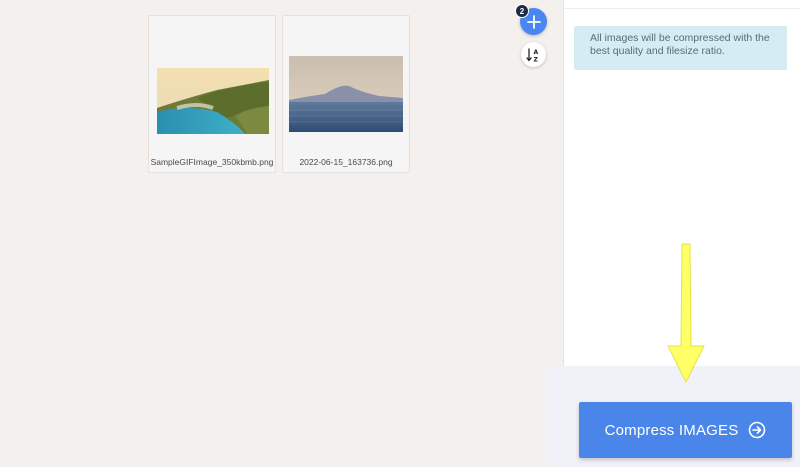 The image size is (800, 467). I want to click on compress-button-label: Compress IMAGES, so click(671, 430).